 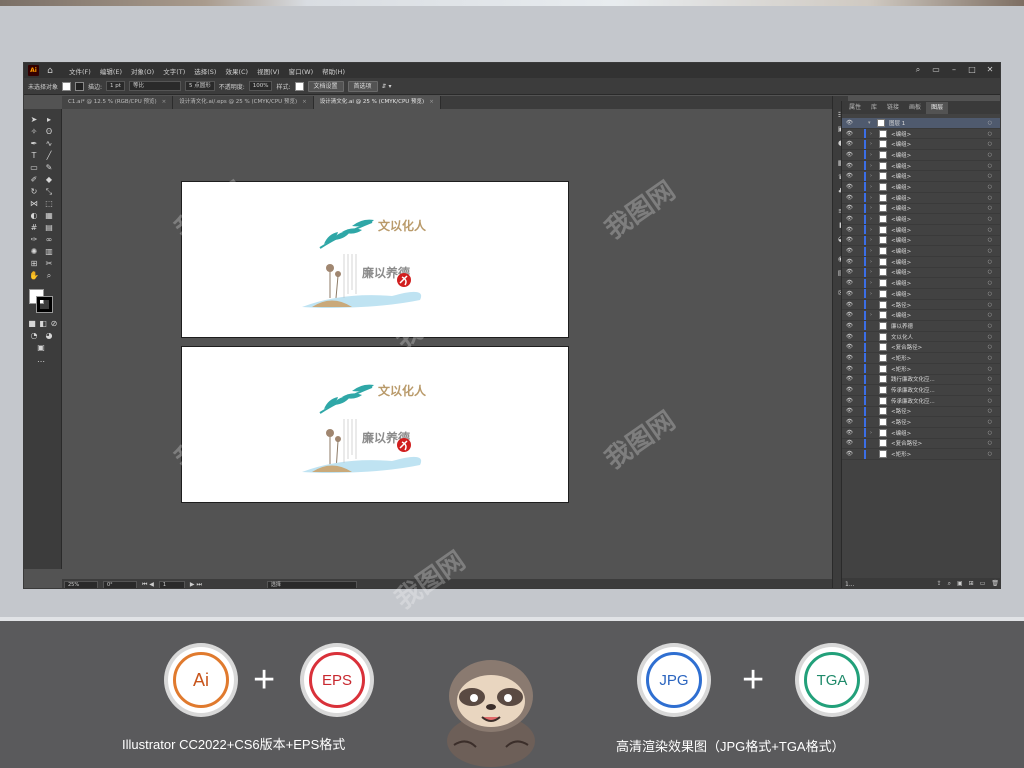 What do you see at coordinates (874, 108) in the screenshot?
I see `tab-libraries: 库` at bounding box center [874, 108].